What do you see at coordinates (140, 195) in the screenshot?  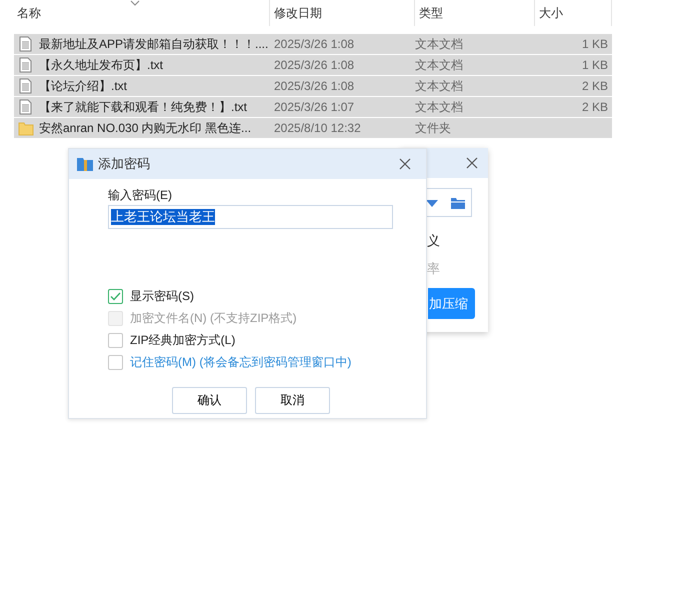 I see `field-label: 输入密码(E)` at bounding box center [140, 195].